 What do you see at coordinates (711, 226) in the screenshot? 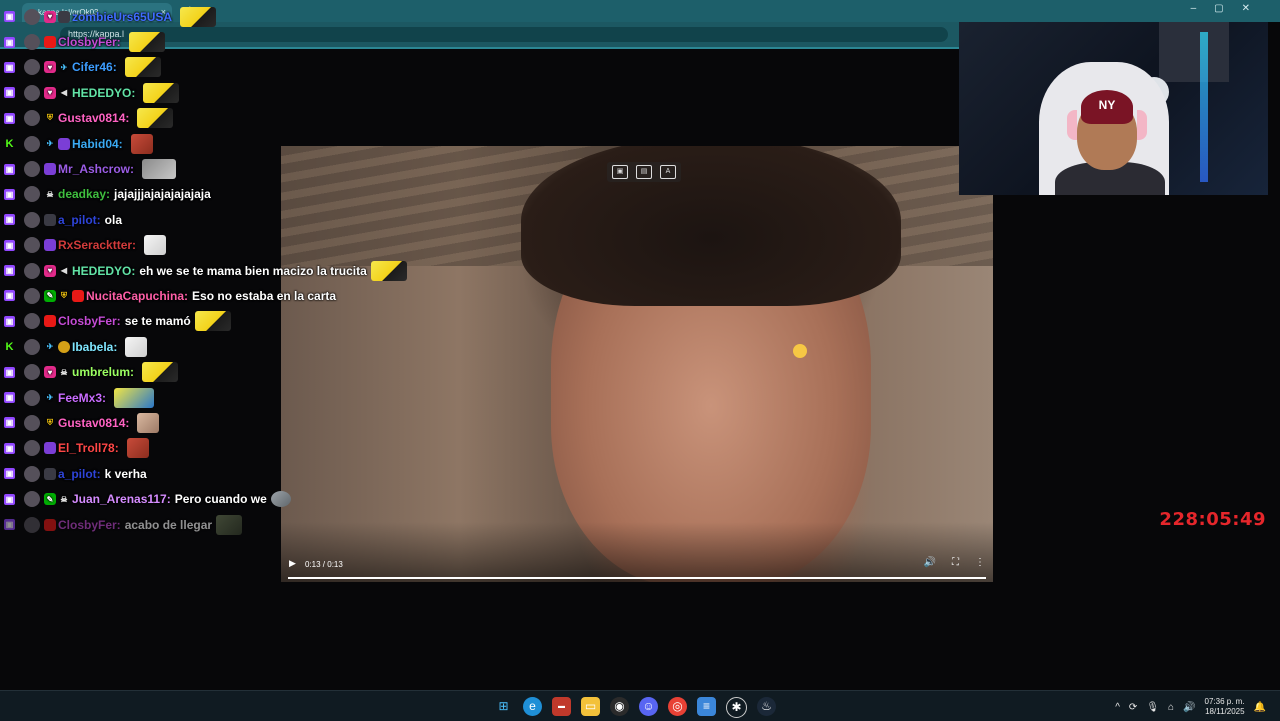
I see `video-frame-hair` at bounding box center [711, 226].